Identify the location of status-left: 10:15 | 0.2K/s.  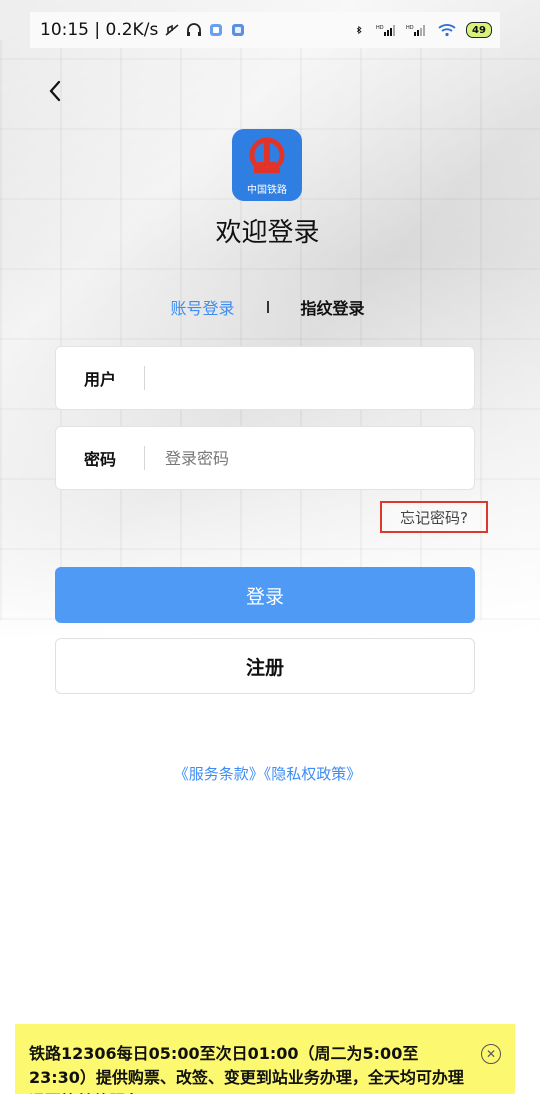
(138, 30).